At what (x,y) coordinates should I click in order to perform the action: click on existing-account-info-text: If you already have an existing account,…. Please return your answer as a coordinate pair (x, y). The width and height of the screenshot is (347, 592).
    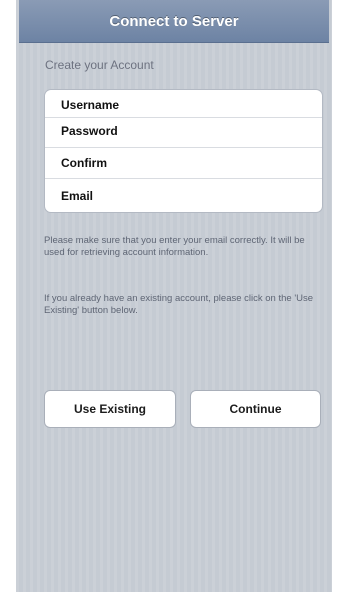
    Looking at the image, I should click on (179, 304).